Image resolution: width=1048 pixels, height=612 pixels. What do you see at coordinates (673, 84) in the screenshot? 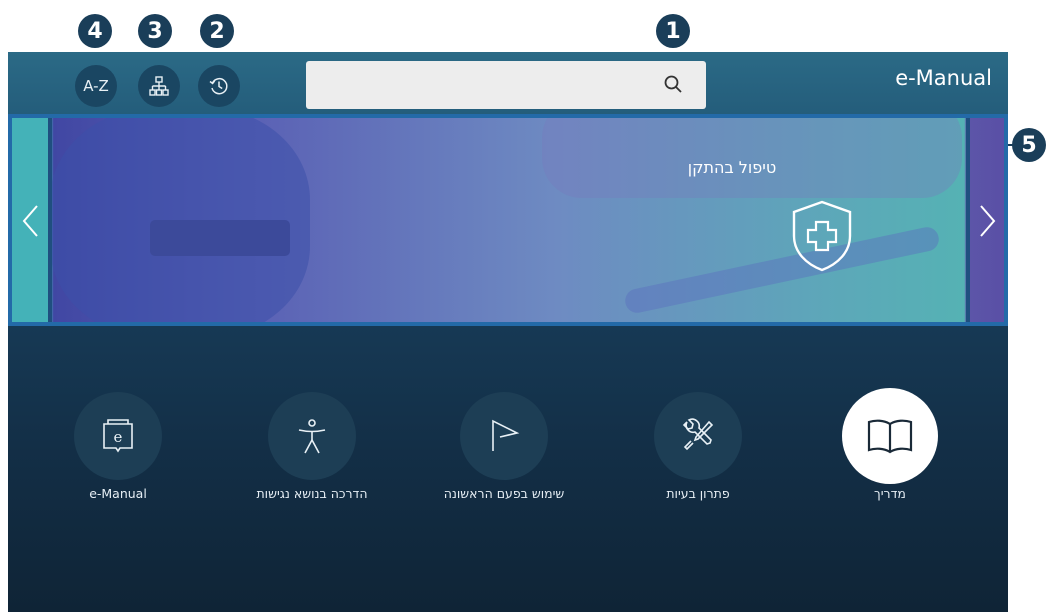
I see `search-icon` at bounding box center [673, 84].